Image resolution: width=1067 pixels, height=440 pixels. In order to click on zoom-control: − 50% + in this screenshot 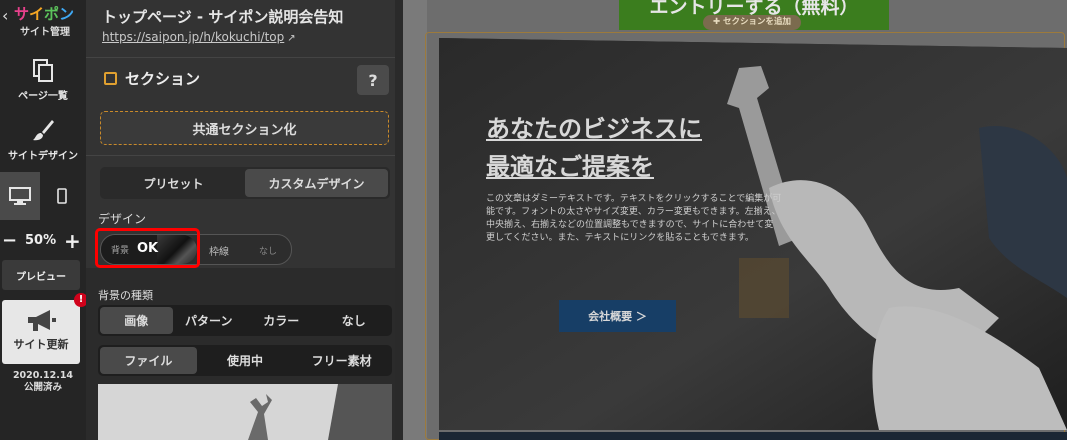, I will do `click(43, 241)`.